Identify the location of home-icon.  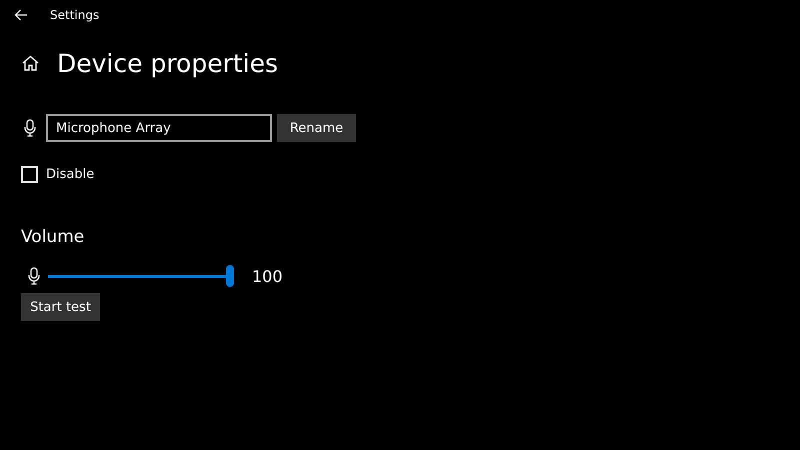
(30, 63).